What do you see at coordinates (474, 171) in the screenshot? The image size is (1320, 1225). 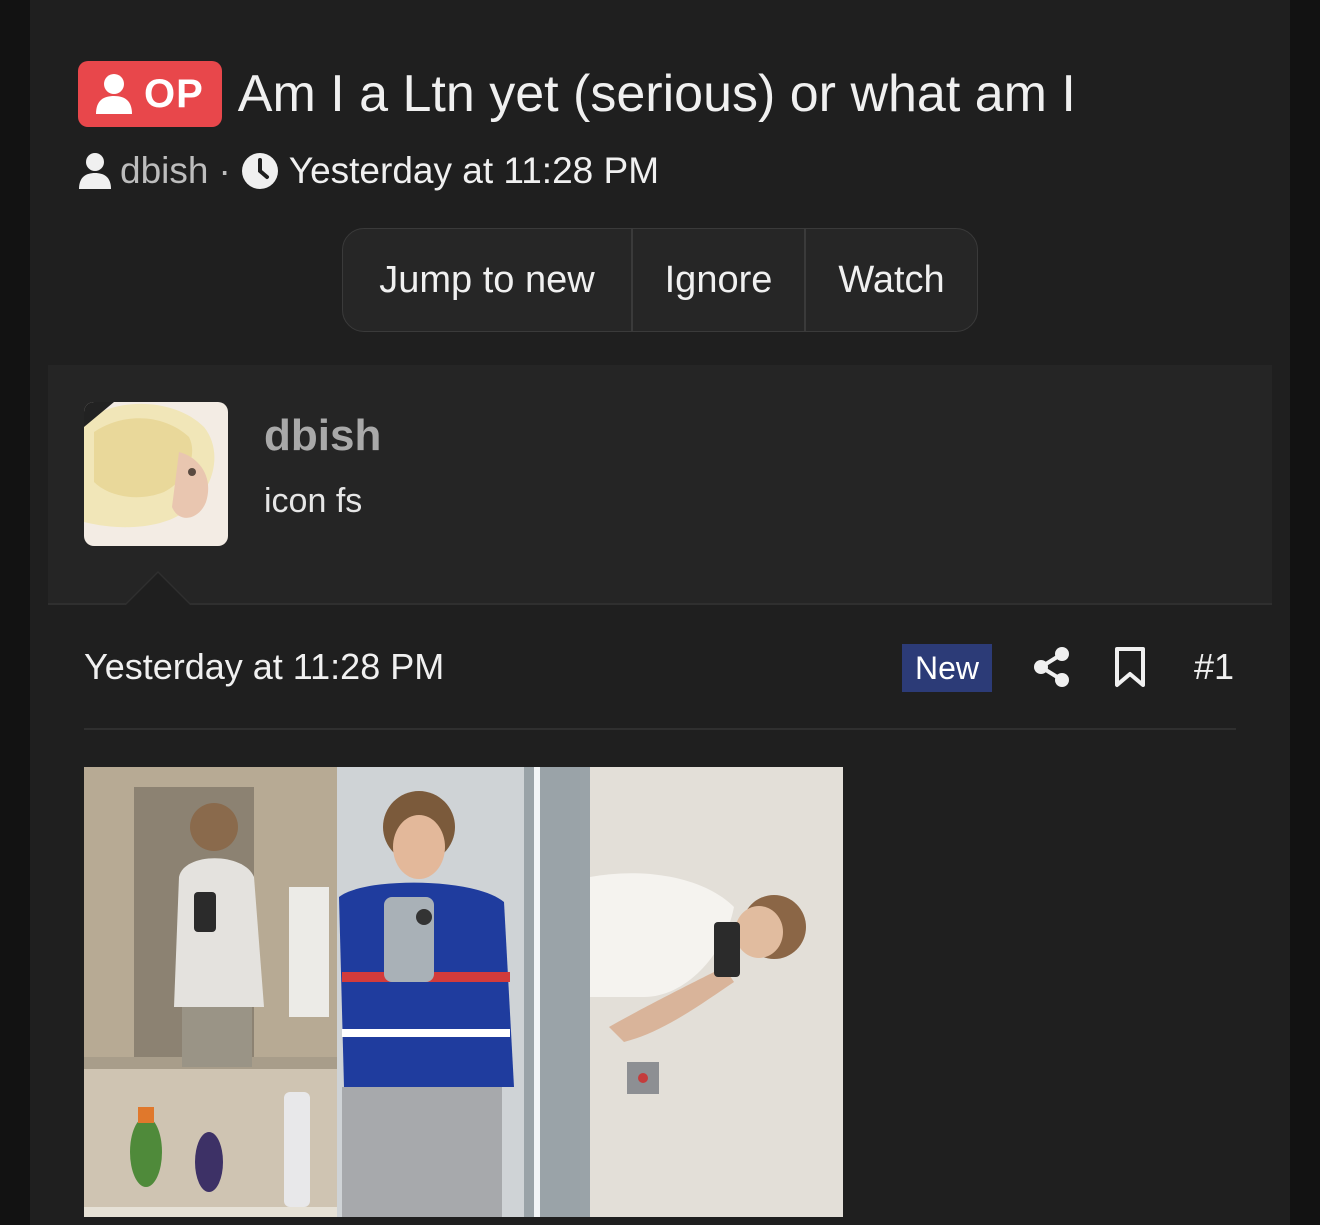 I see `thread-time: Yesterday at 11:28 PM` at bounding box center [474, 171].